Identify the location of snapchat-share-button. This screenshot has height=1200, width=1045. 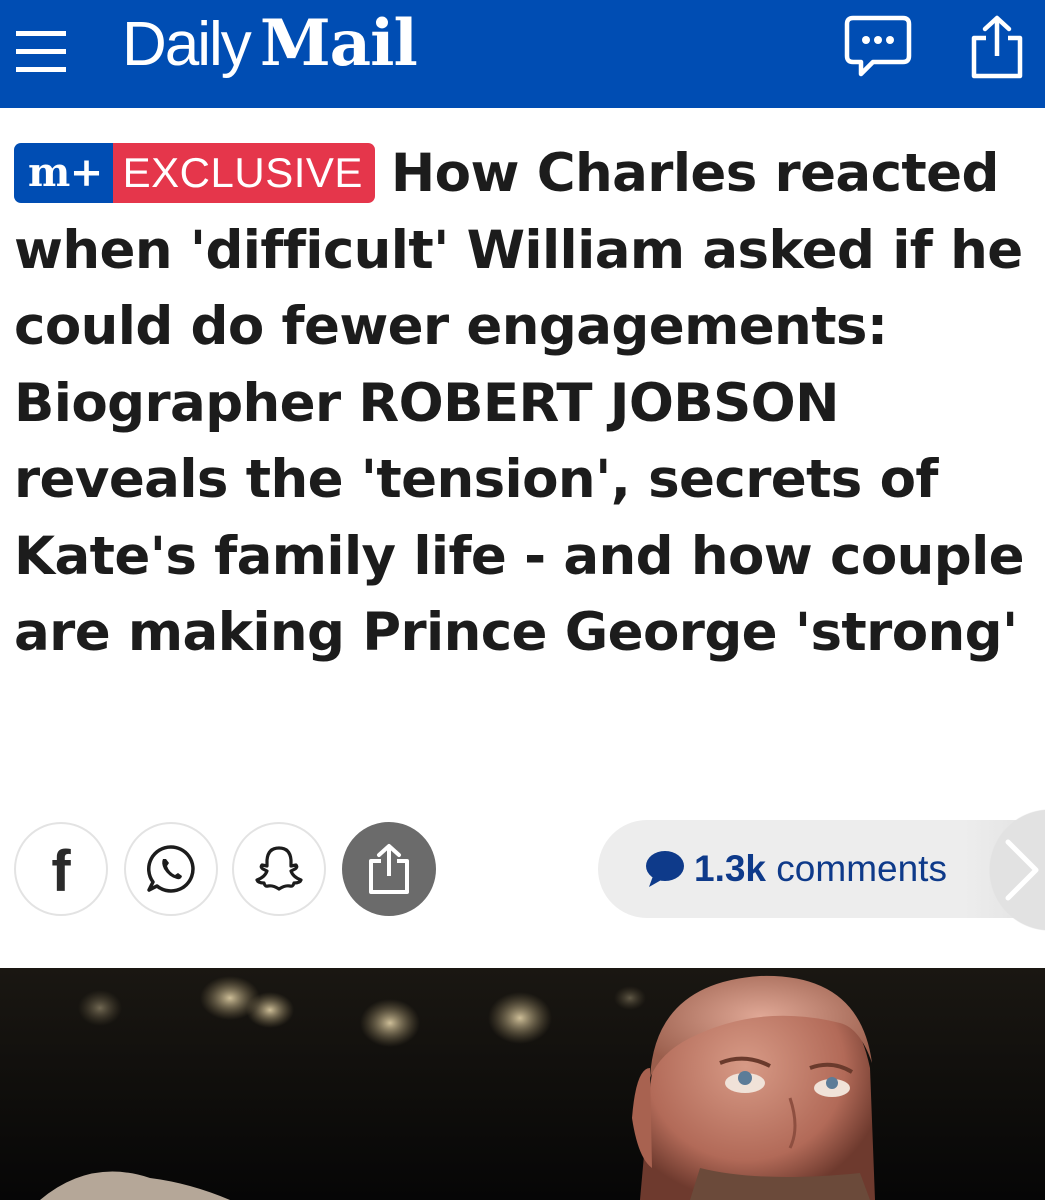
(279, 869).